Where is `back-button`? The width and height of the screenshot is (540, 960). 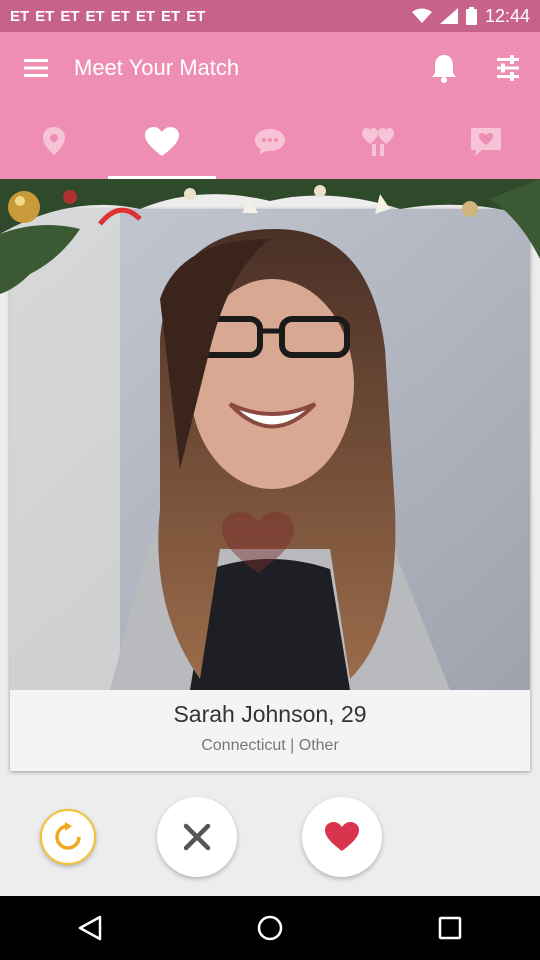 back-button is located at coordinates (90, 928).